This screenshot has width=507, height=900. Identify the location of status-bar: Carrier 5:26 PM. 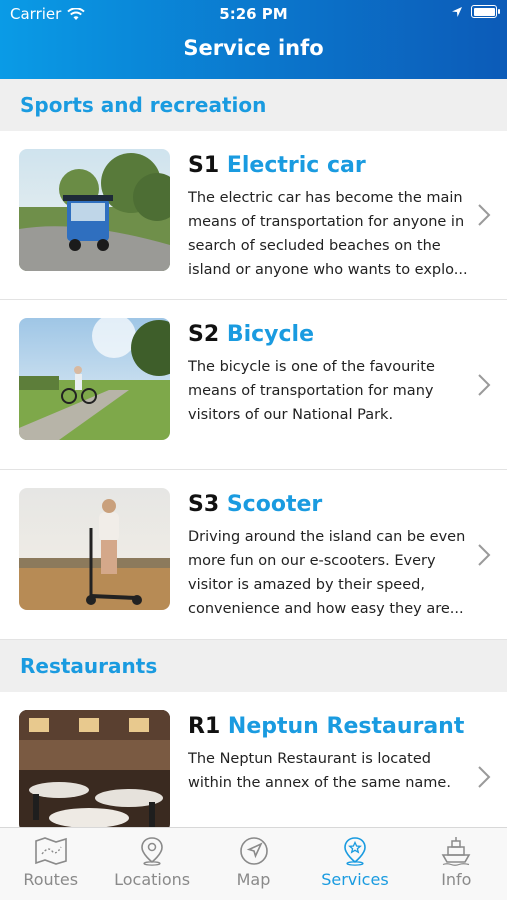
(253, 14).